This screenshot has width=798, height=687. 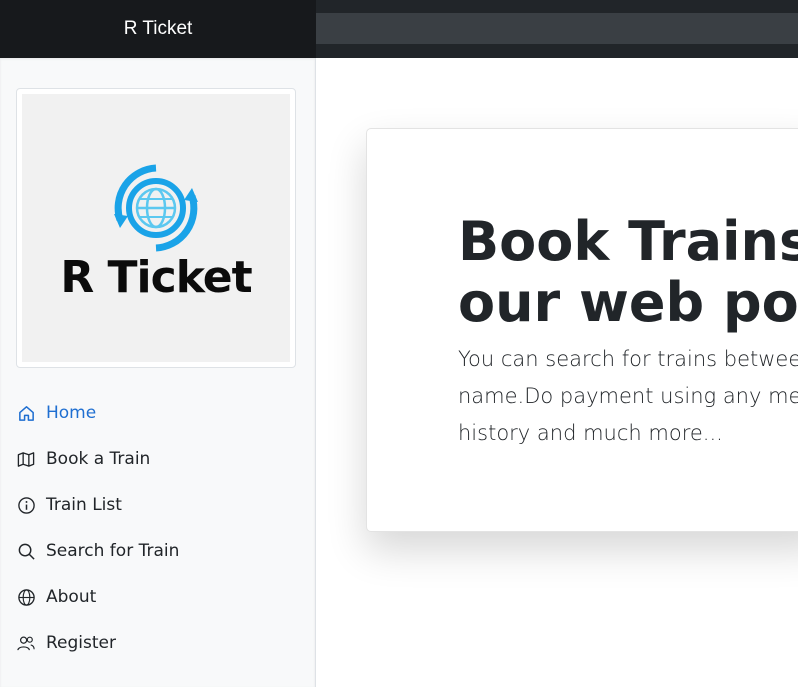 What do you see at coordinates (26, 459) in the screenshot?
I see `map-icon` at bounding box center [26, 459].